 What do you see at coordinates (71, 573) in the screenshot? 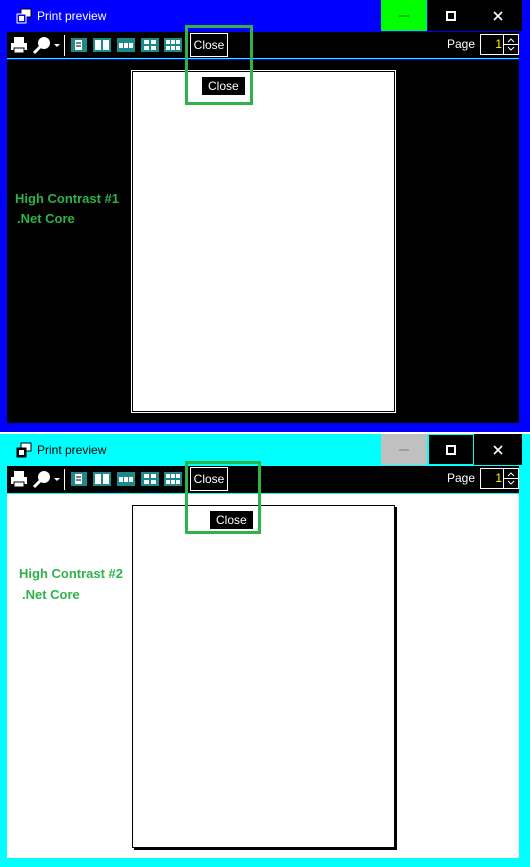
I see `caption-line-1: High Contrast #2` at bounding box center [71, 573].